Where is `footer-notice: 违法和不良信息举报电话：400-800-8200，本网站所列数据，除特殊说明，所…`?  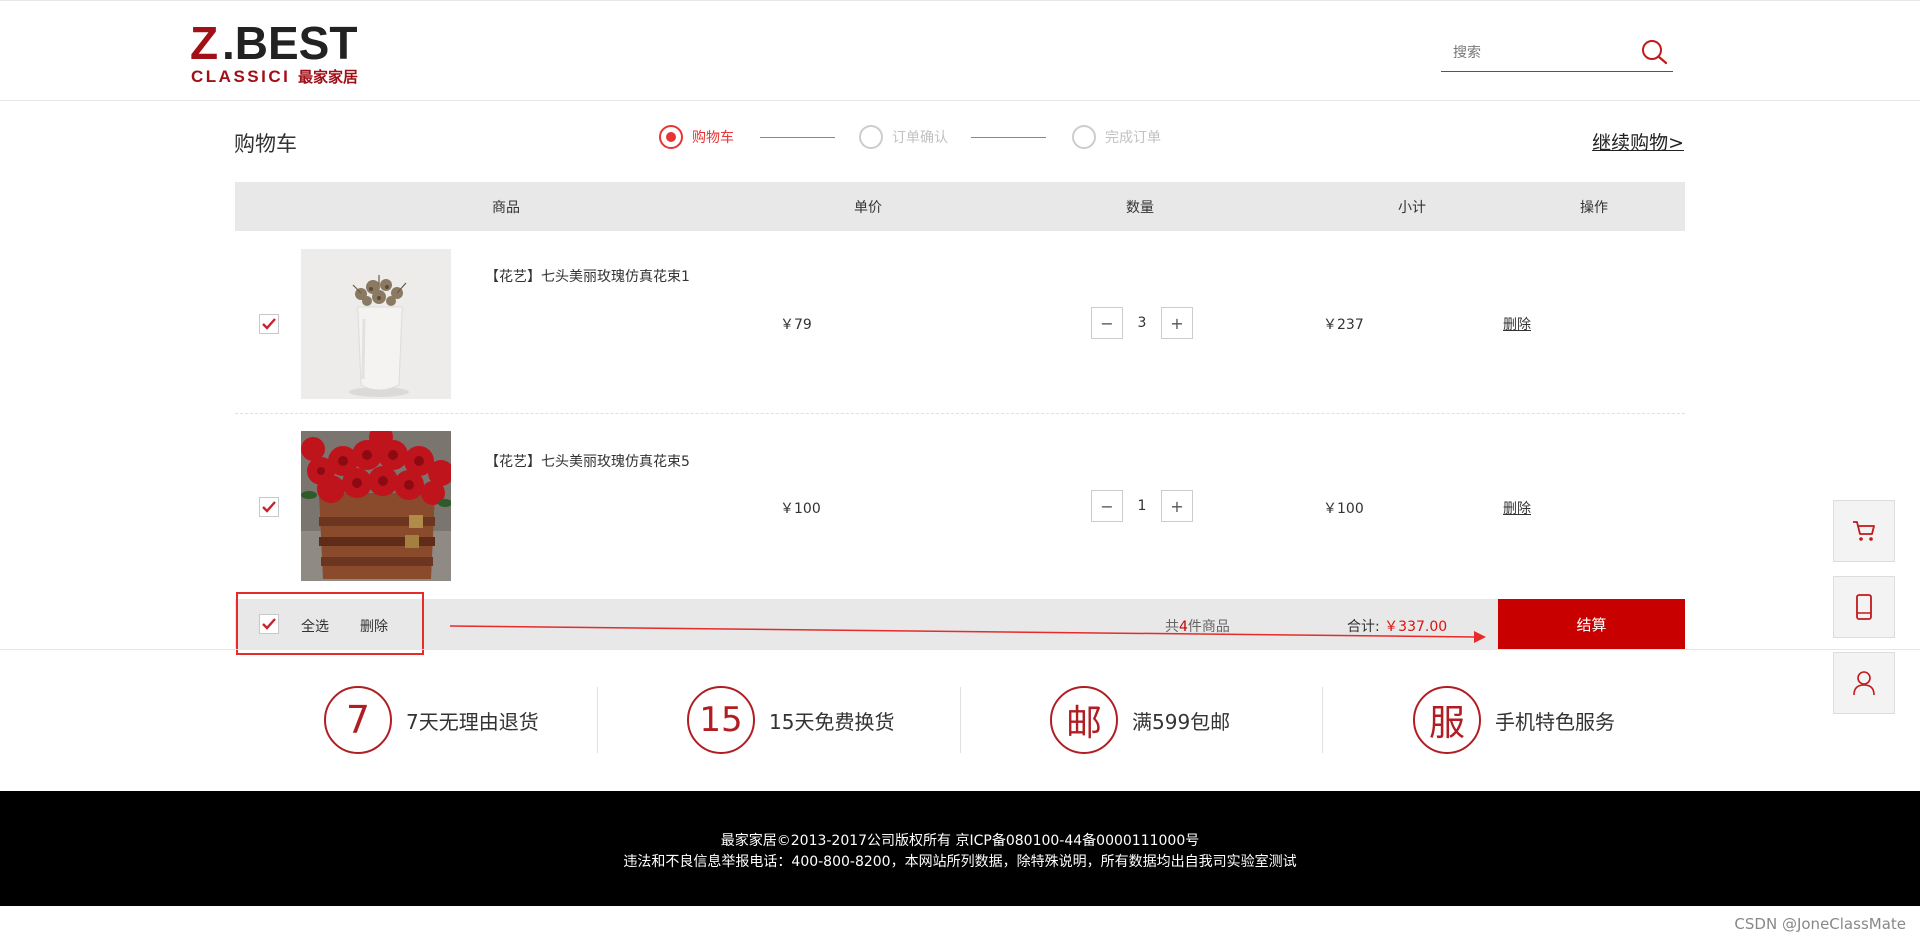 footer-notice: 违法和不良信息举报电话：400-800-8200，本网站所列数据，除特殊说明，所… is located at coordinates (960, 862).